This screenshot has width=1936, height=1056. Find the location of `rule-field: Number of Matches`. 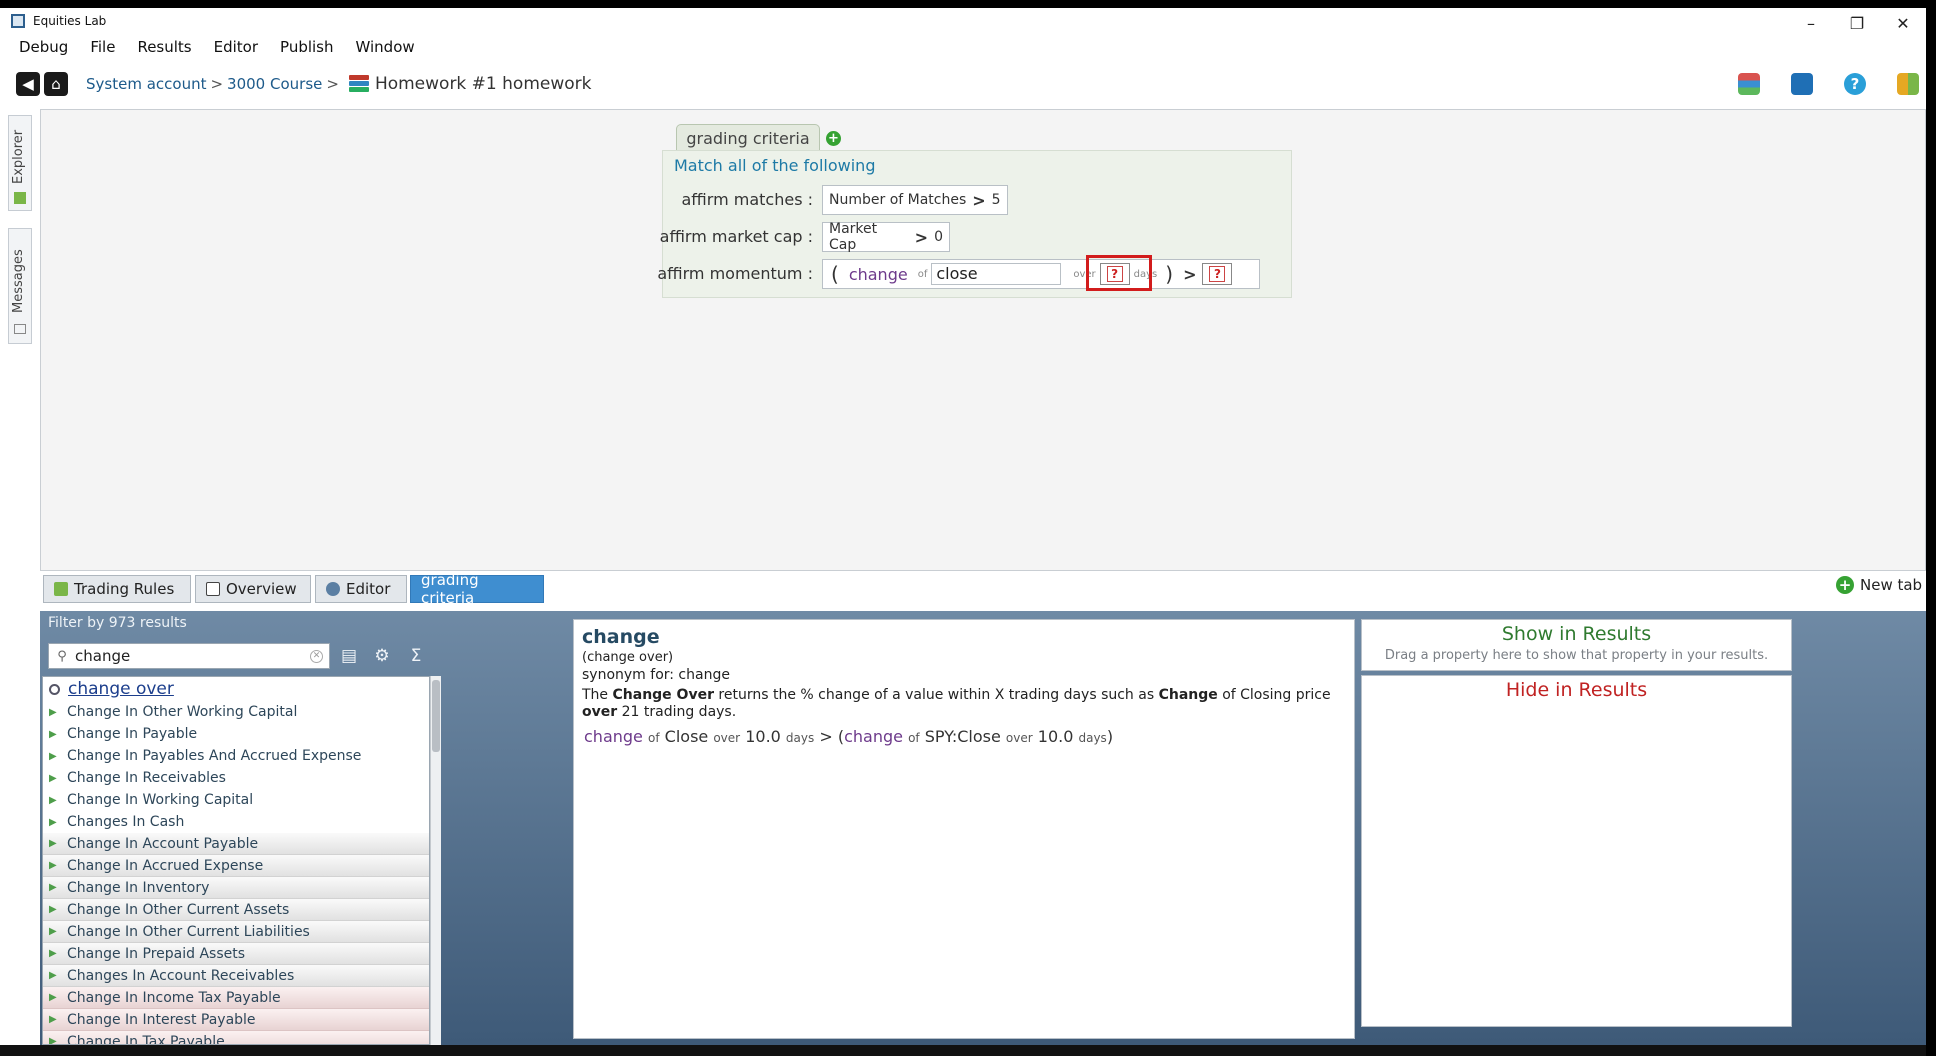

rule-field: Number of Matches is located at coordinates (898, 200).